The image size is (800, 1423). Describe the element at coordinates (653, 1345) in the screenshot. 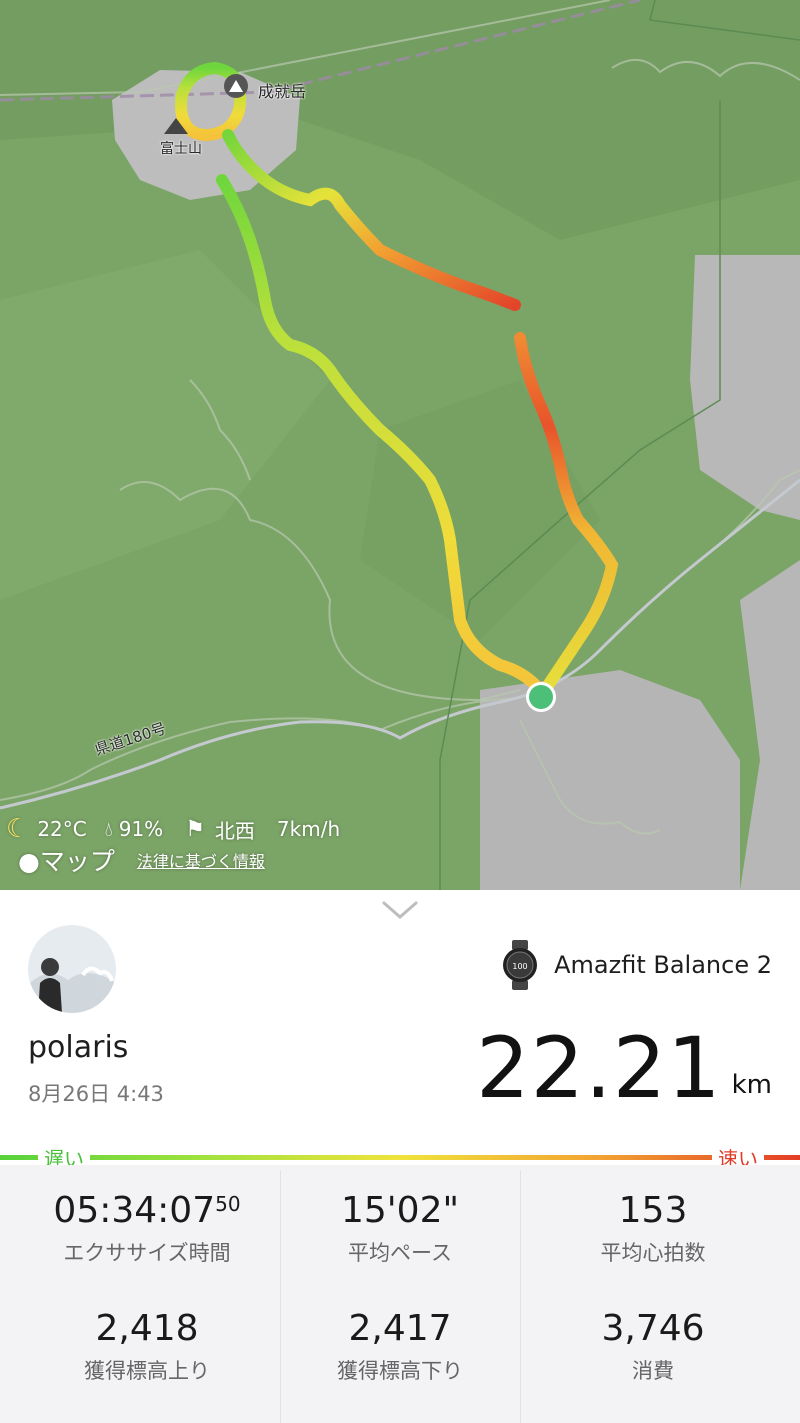

I see `stat-calories: 3,746 消費` at that location.